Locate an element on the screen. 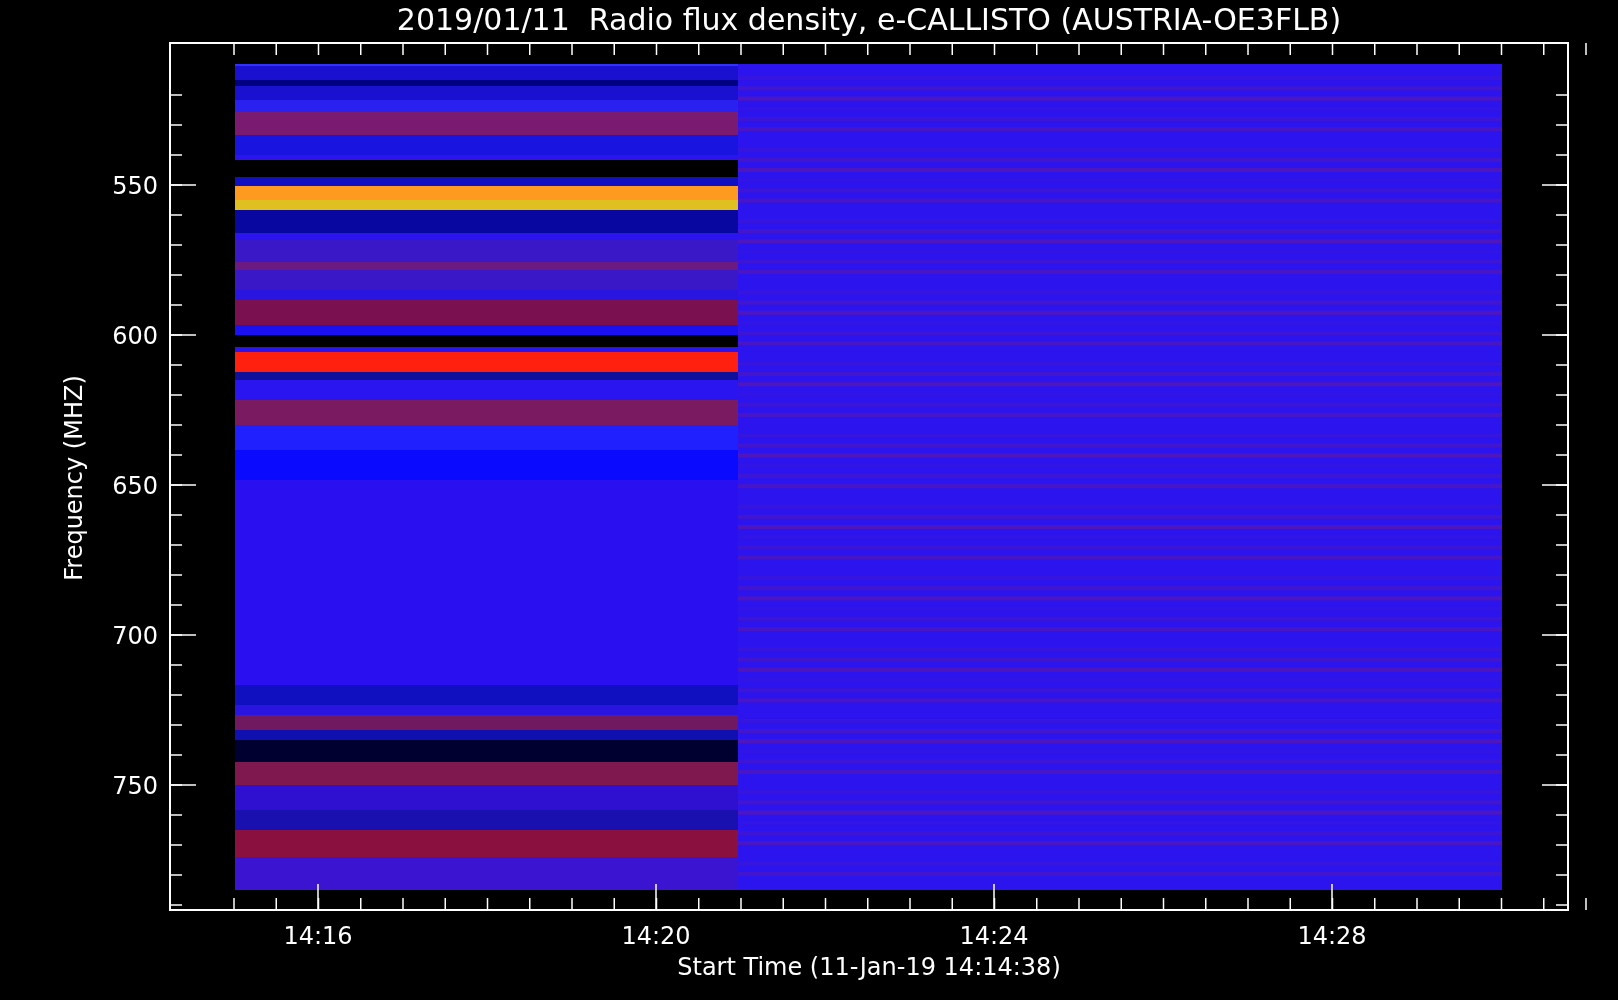 Image resolution: width=1618 pixels, height=1000 pixels. y-axis-label: Frequency (MHZ) is located at coordinates (74, 478).